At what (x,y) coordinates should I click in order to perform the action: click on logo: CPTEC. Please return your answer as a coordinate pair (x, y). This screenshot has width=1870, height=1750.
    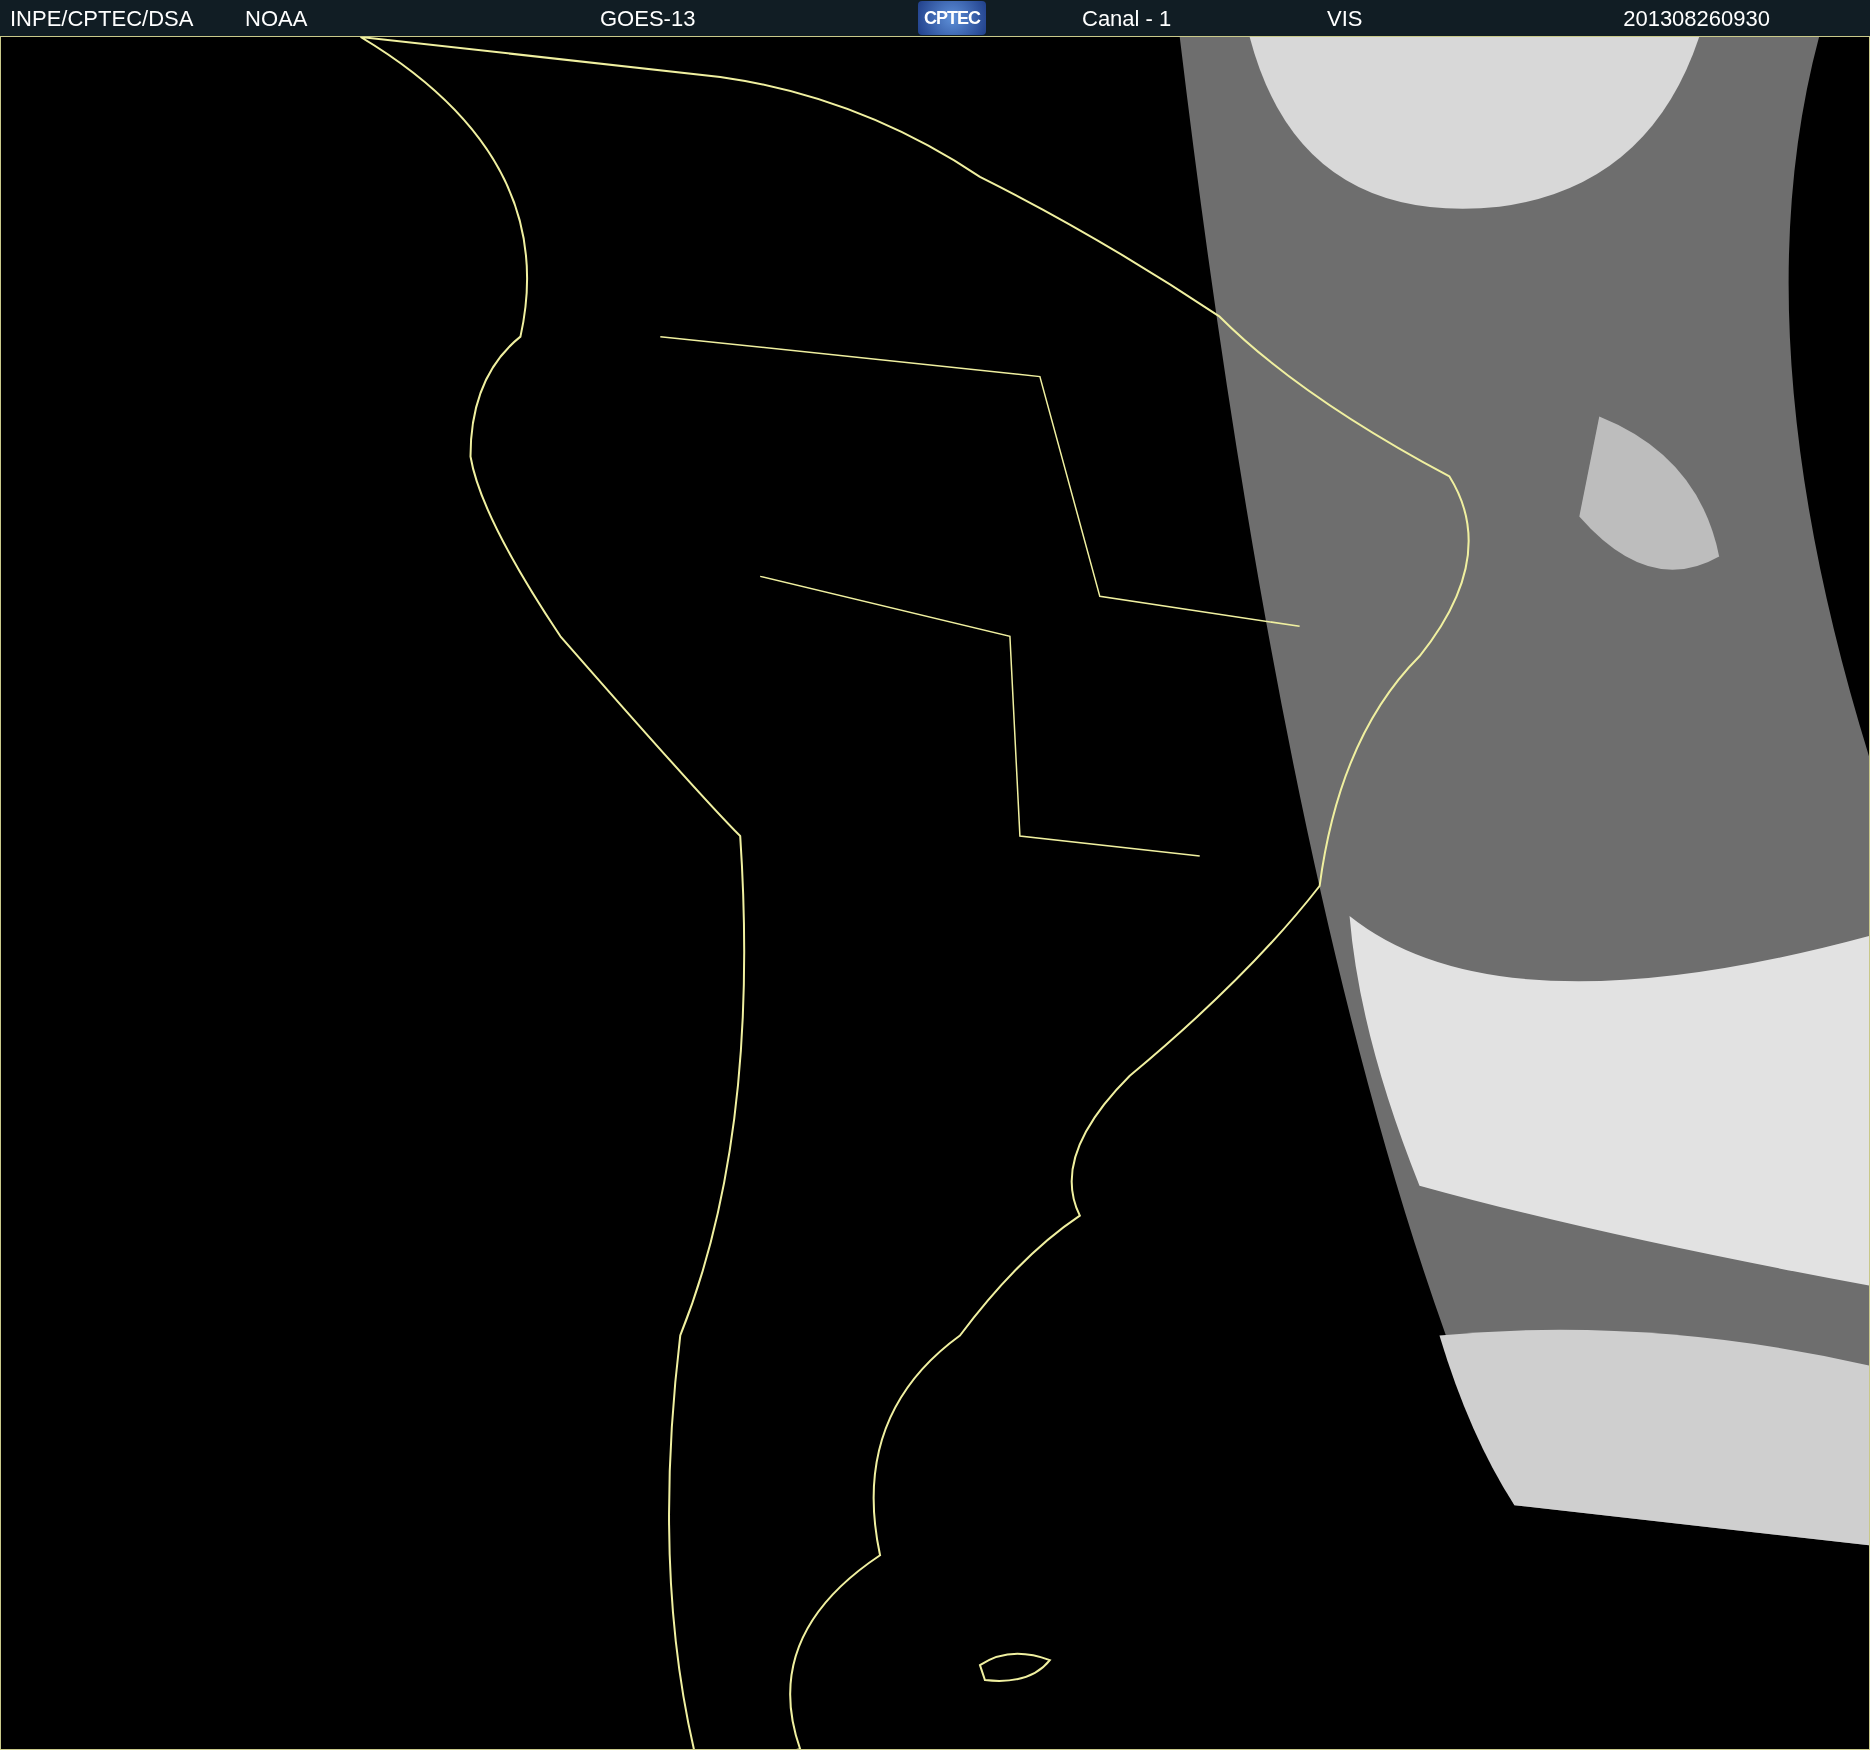
    Looking at the image, I should click on (952, 18).